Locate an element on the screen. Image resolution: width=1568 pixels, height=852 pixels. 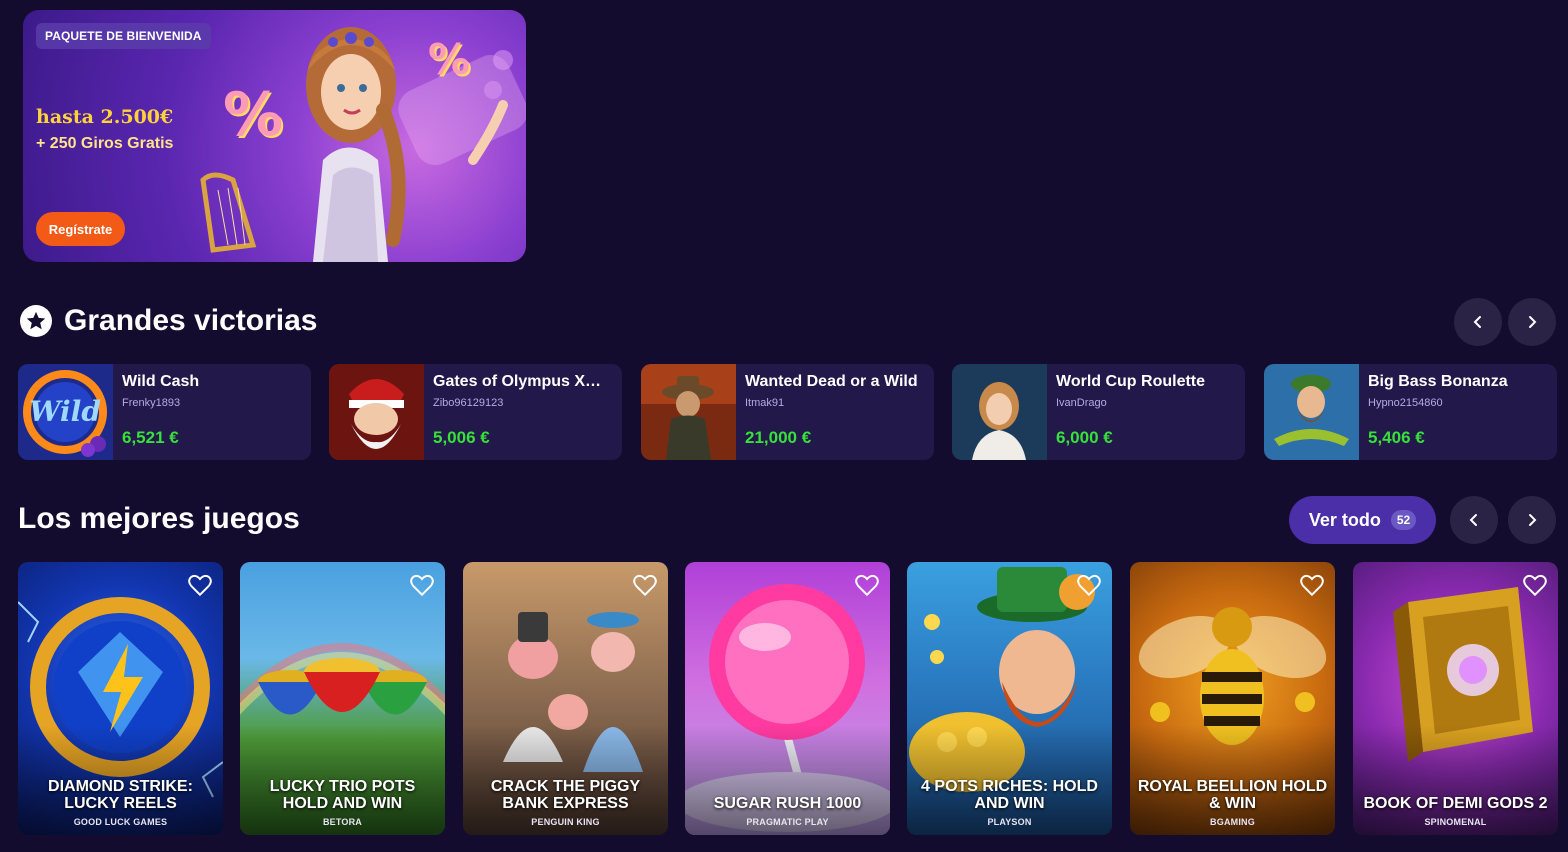
win-game-name: Wild Cash is located at coordinates (161, 381).